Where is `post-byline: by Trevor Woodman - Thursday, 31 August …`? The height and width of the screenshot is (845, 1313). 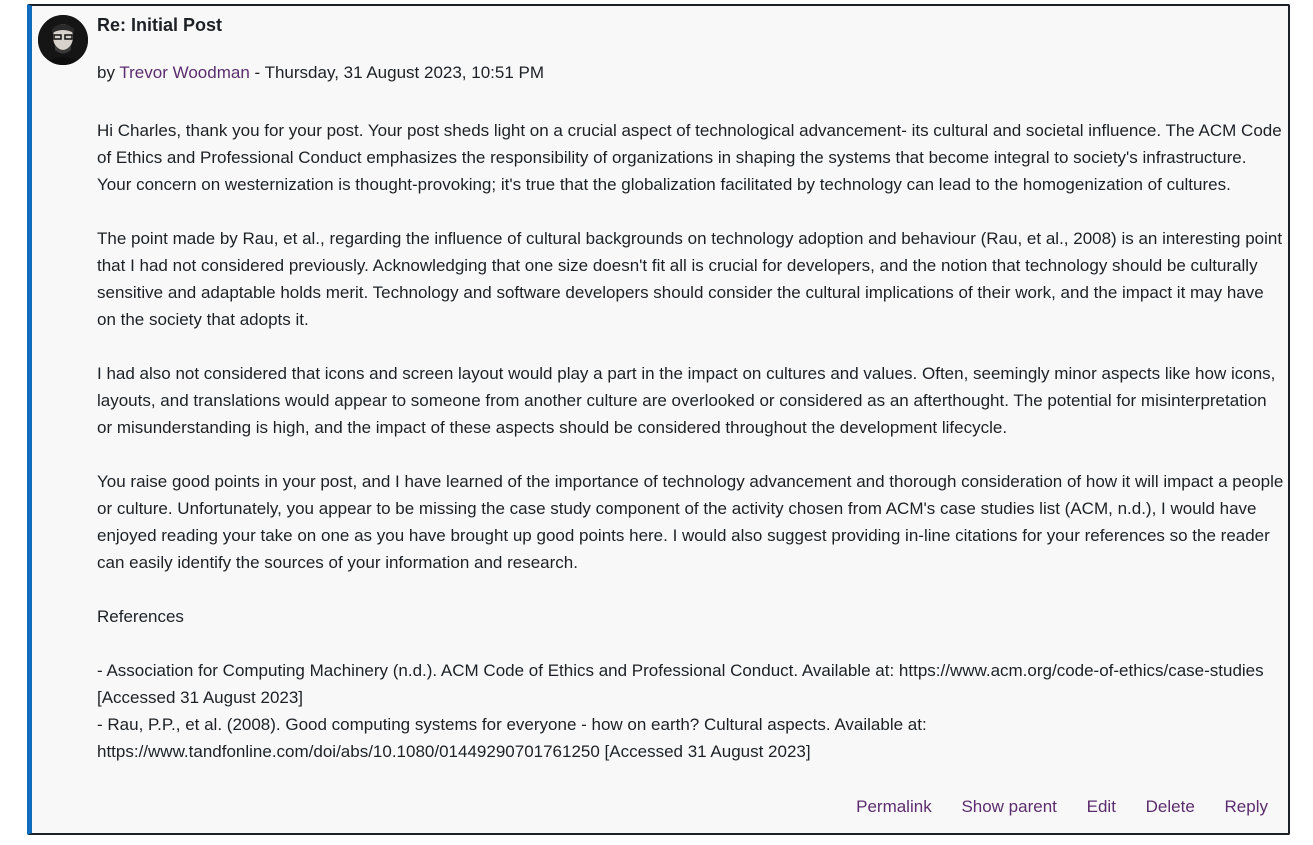
post-byline: by Trevor Woodman - Thursday, 31 August … is located at coordinates (320, 73).